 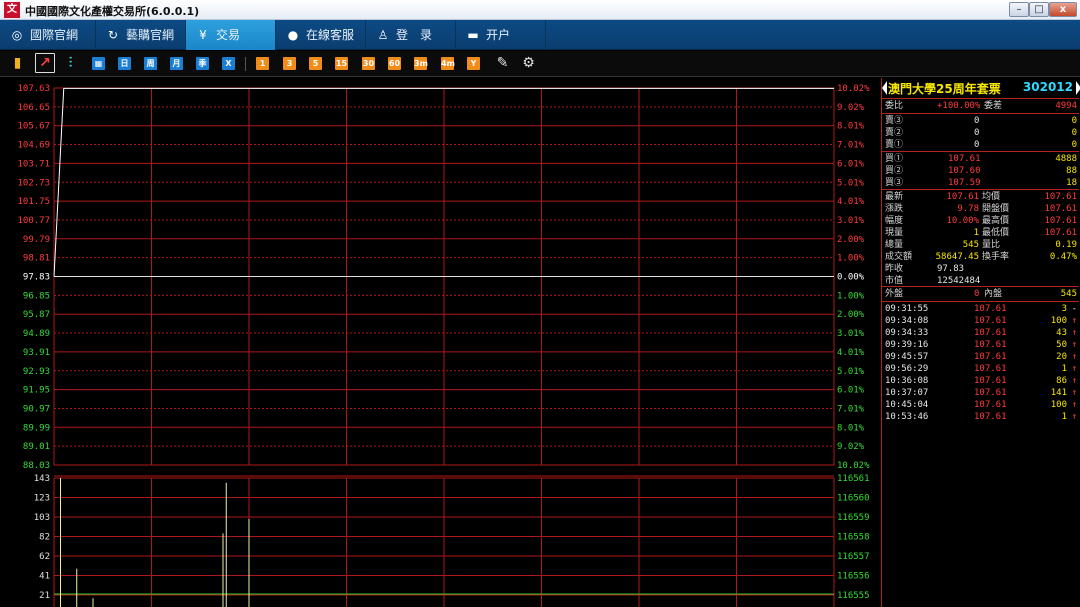 I want to click on period-week-button: 周, so click(x=150, y=63).